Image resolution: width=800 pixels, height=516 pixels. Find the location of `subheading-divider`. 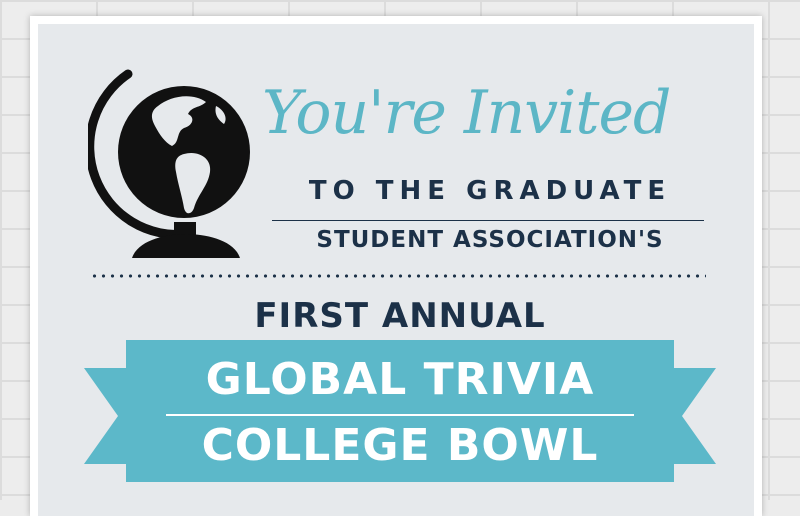

subheading-divider is located at coordinates (488, 220).